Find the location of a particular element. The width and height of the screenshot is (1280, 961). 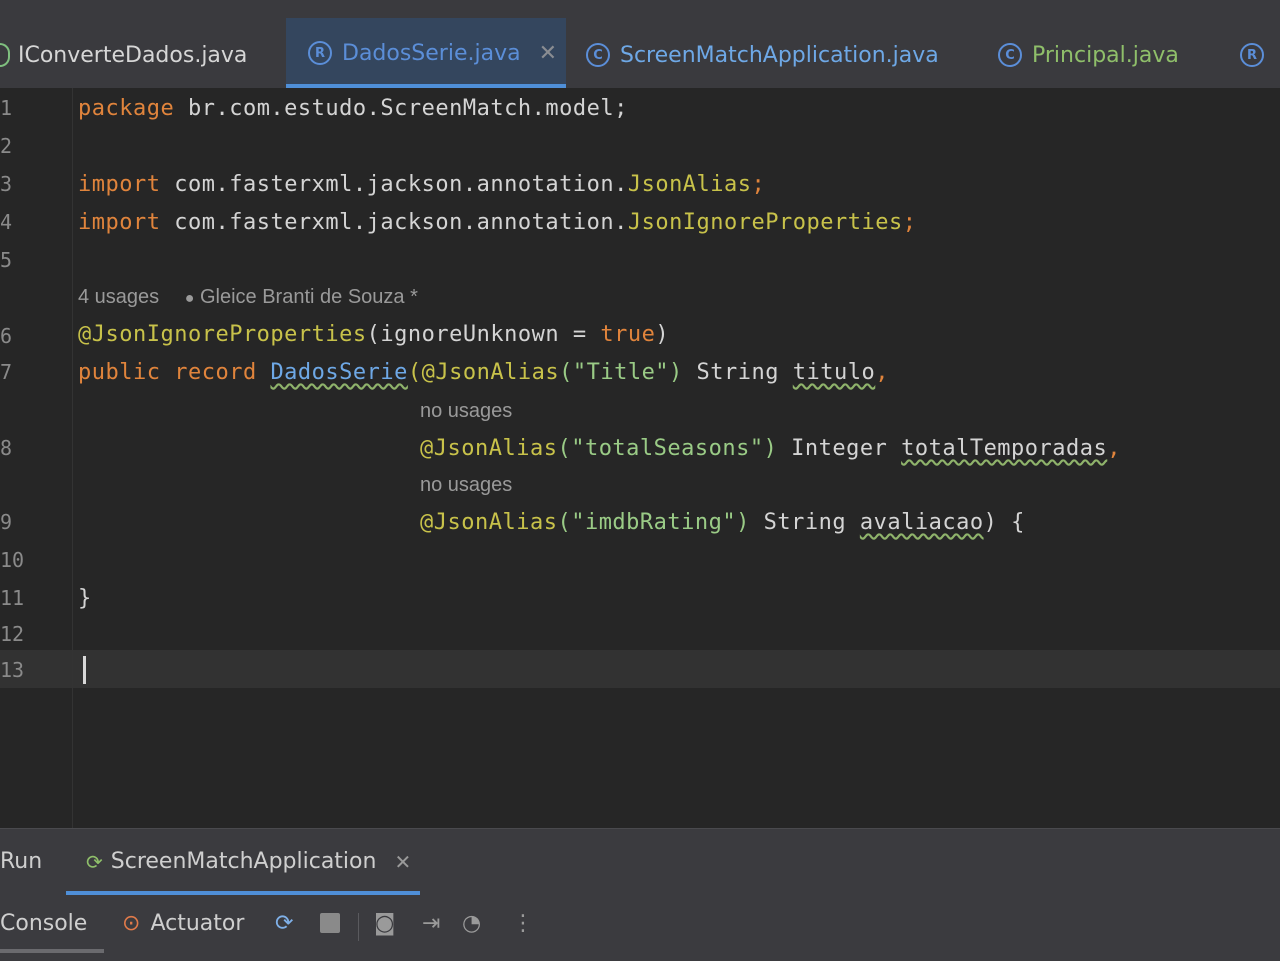

tab-label: IConverteDados.java is located at coordinates (133, 55).